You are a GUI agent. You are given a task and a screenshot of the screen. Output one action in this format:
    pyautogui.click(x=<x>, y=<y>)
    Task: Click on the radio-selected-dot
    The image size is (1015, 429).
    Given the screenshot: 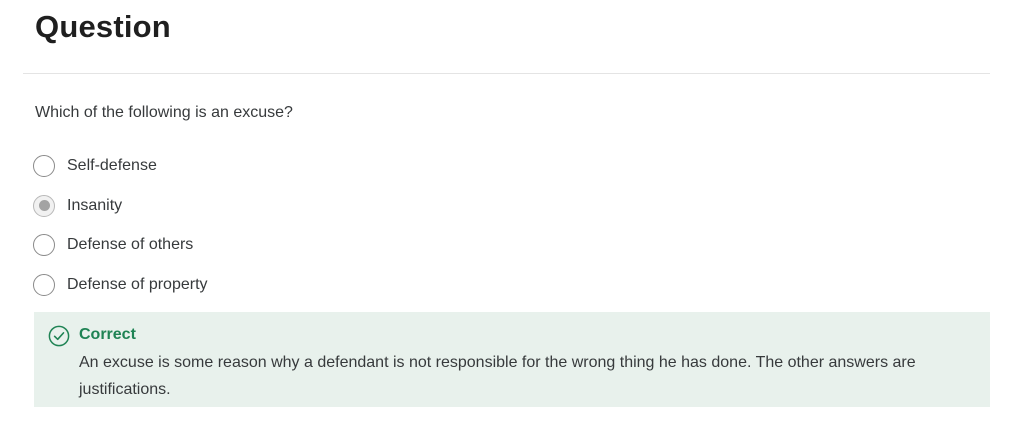 What is the action you would take?
    pyautogui.click(x=44, y=206)
    